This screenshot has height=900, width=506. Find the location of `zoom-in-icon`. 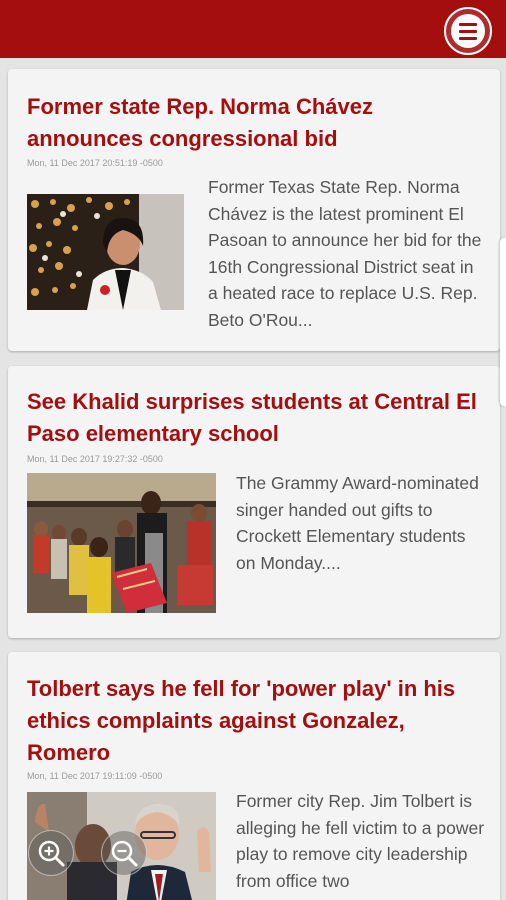

zoom-in-icon is located at coordinates (51, 853).